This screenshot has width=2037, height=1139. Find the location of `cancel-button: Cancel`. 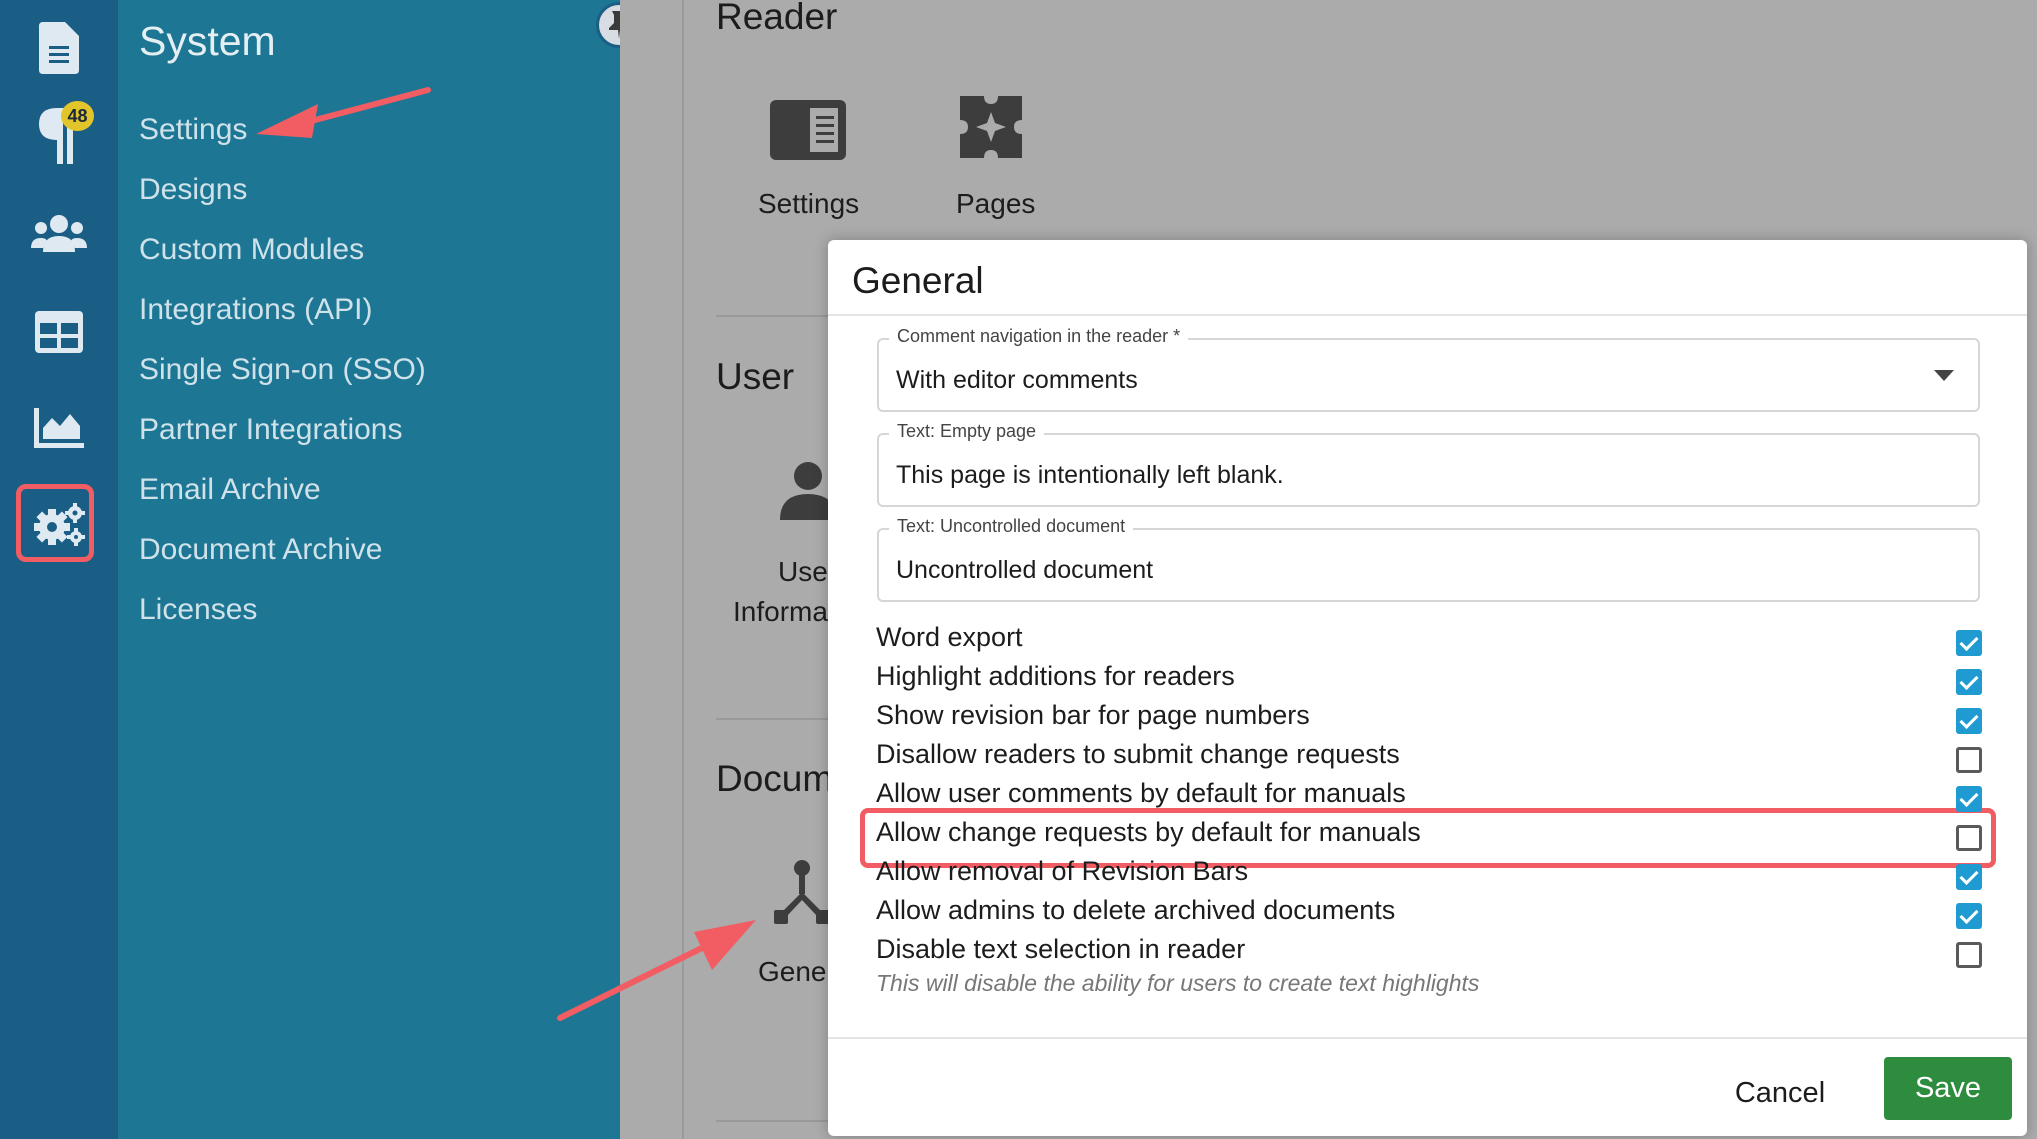

cancel-button: Cancel is located at coordinates (1780, 1093).